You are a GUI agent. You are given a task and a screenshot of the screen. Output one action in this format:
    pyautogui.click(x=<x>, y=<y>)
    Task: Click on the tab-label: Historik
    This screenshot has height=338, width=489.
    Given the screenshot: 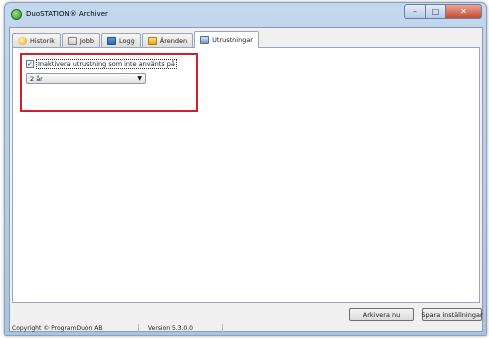 What is the action you would take?
    pyautogui.click(x=42, y=41)
    